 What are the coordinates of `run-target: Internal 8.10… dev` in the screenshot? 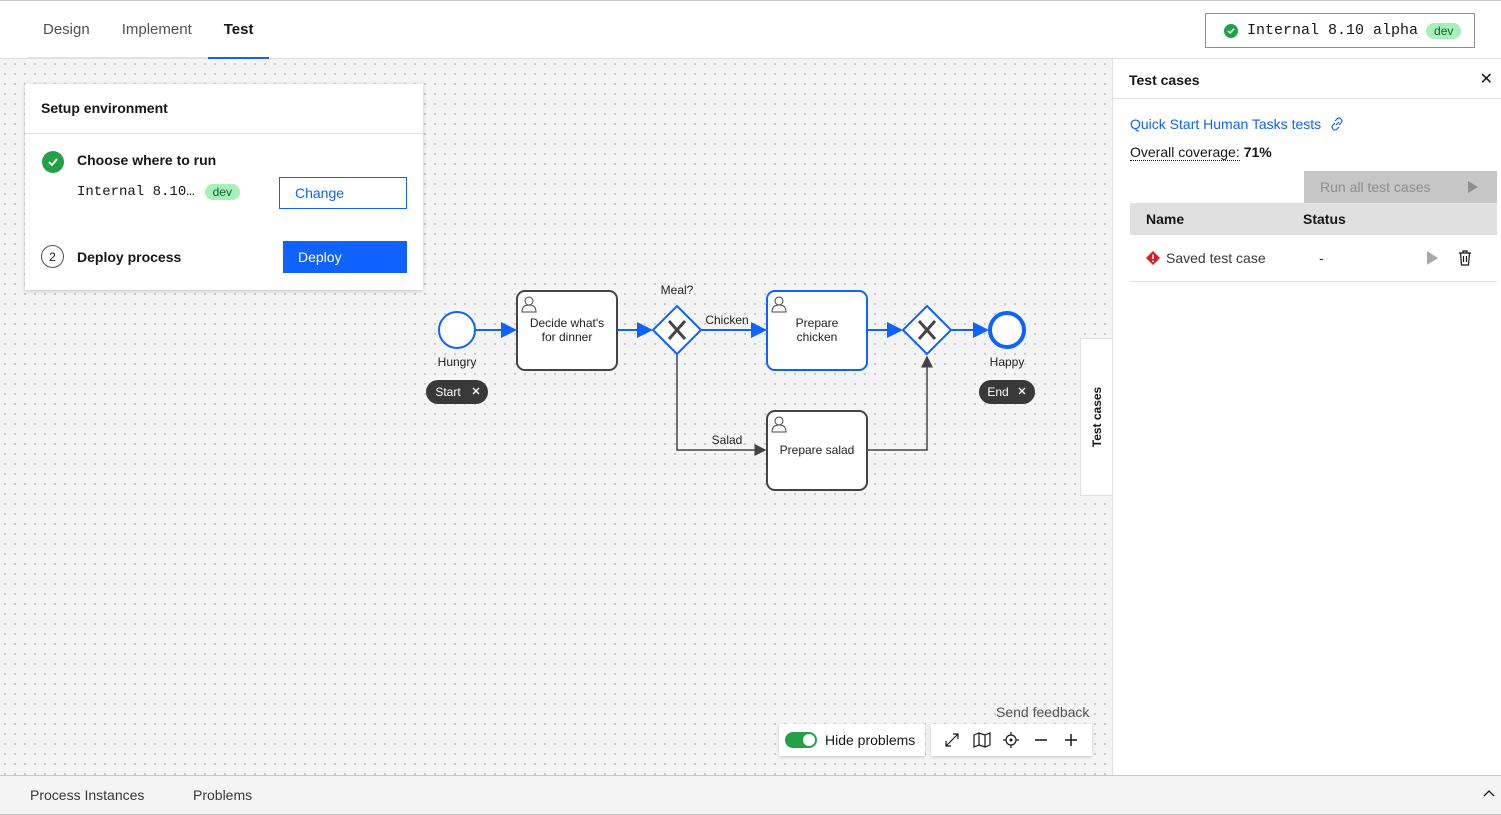 It's located at (158, 192).